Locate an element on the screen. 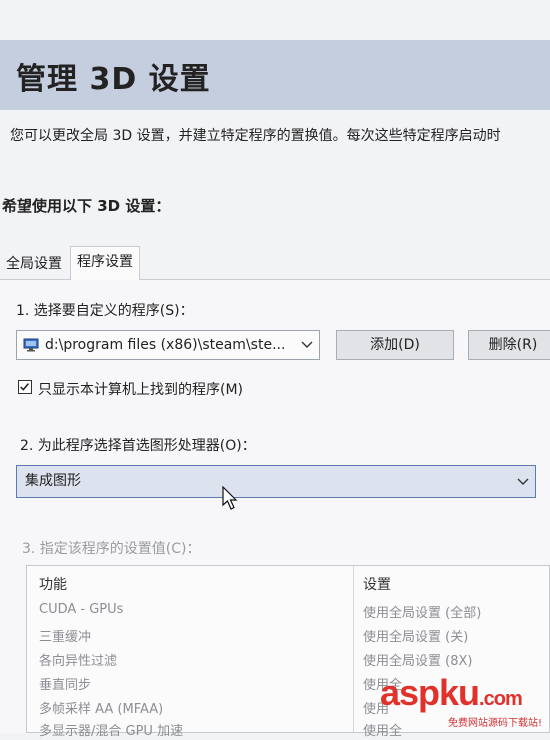 This screenshot has width=550, height=740. watermark-logo: aspku.com is located at coordinates (451, 693).